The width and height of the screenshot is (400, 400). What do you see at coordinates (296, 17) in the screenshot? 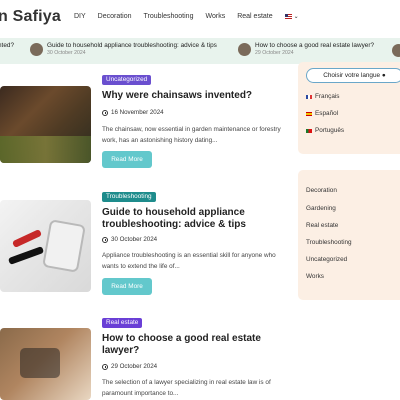
I see `chevron-down-icon: ⌄` at bounding box center [296, 17].